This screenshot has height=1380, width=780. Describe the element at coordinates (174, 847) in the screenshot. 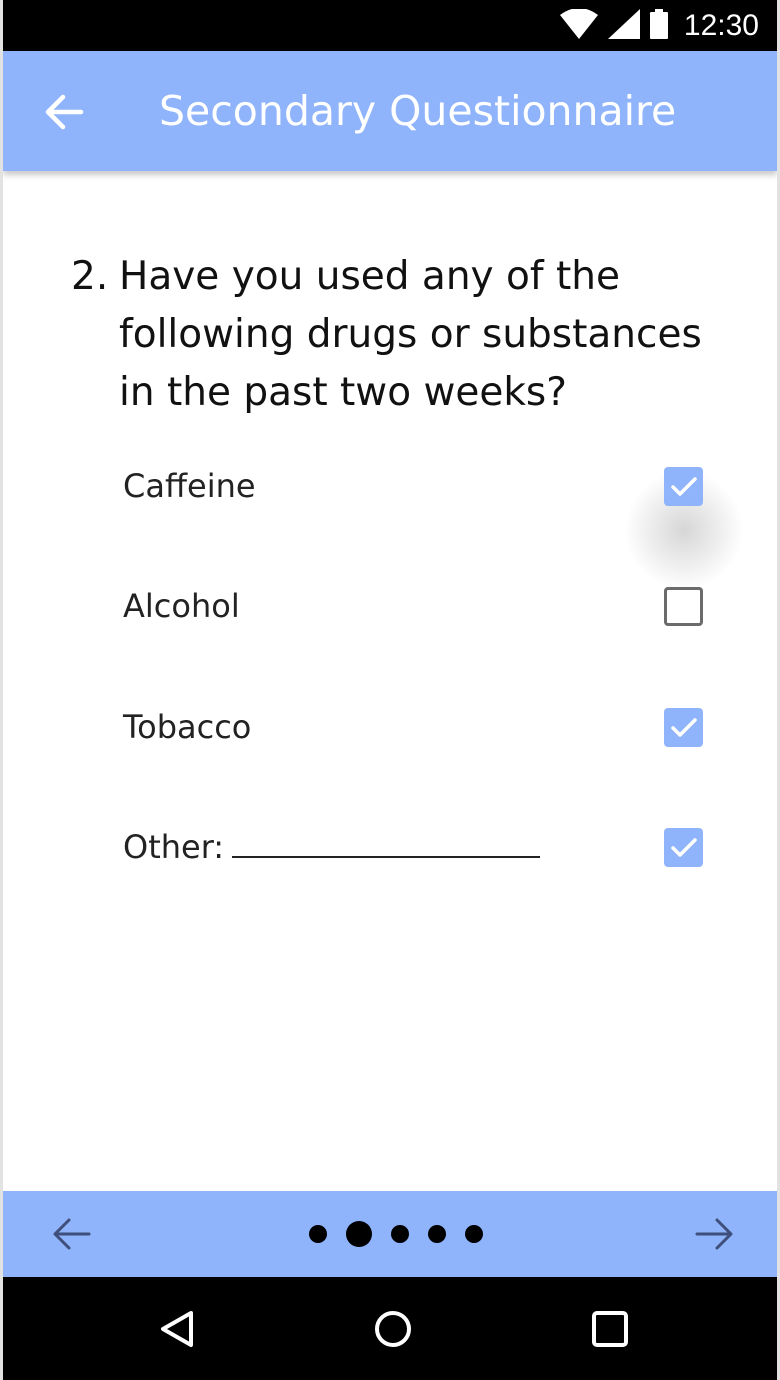

I see `option-label: Other:` at that location.